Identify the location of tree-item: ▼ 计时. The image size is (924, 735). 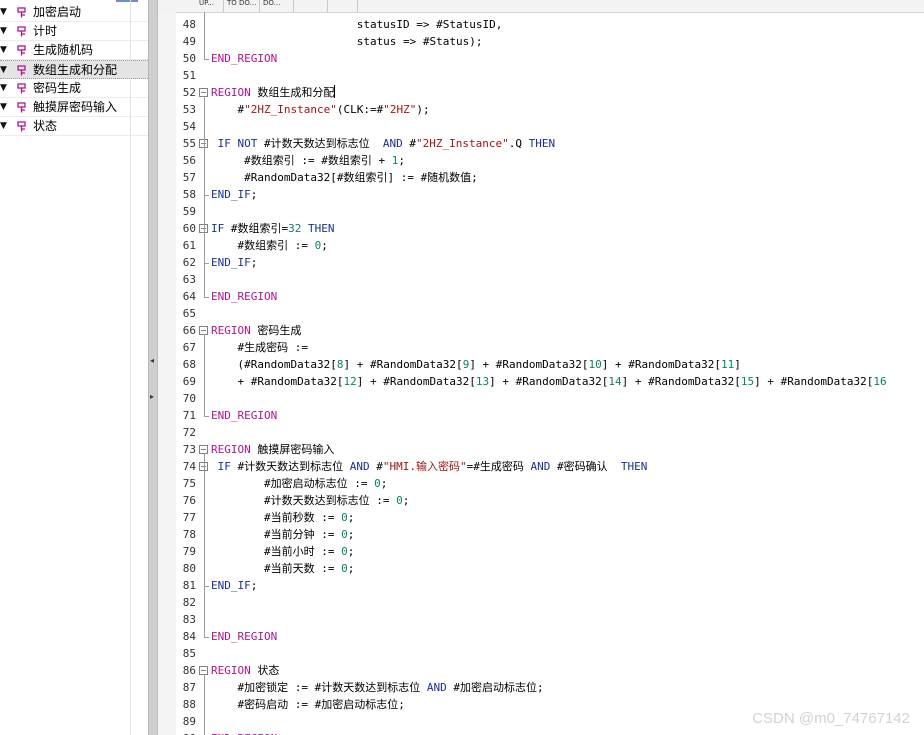
(74, 31).